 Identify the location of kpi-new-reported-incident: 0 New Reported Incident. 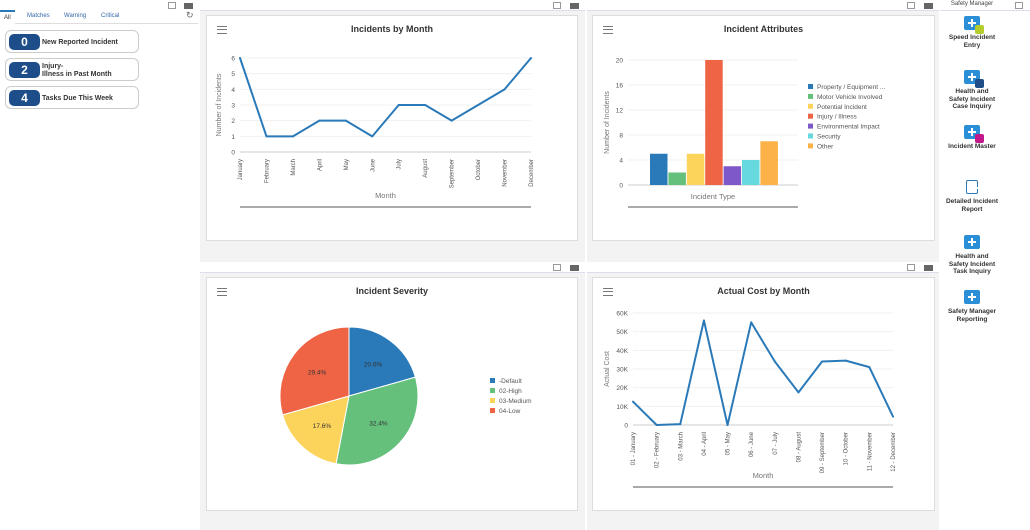
(72, 41).